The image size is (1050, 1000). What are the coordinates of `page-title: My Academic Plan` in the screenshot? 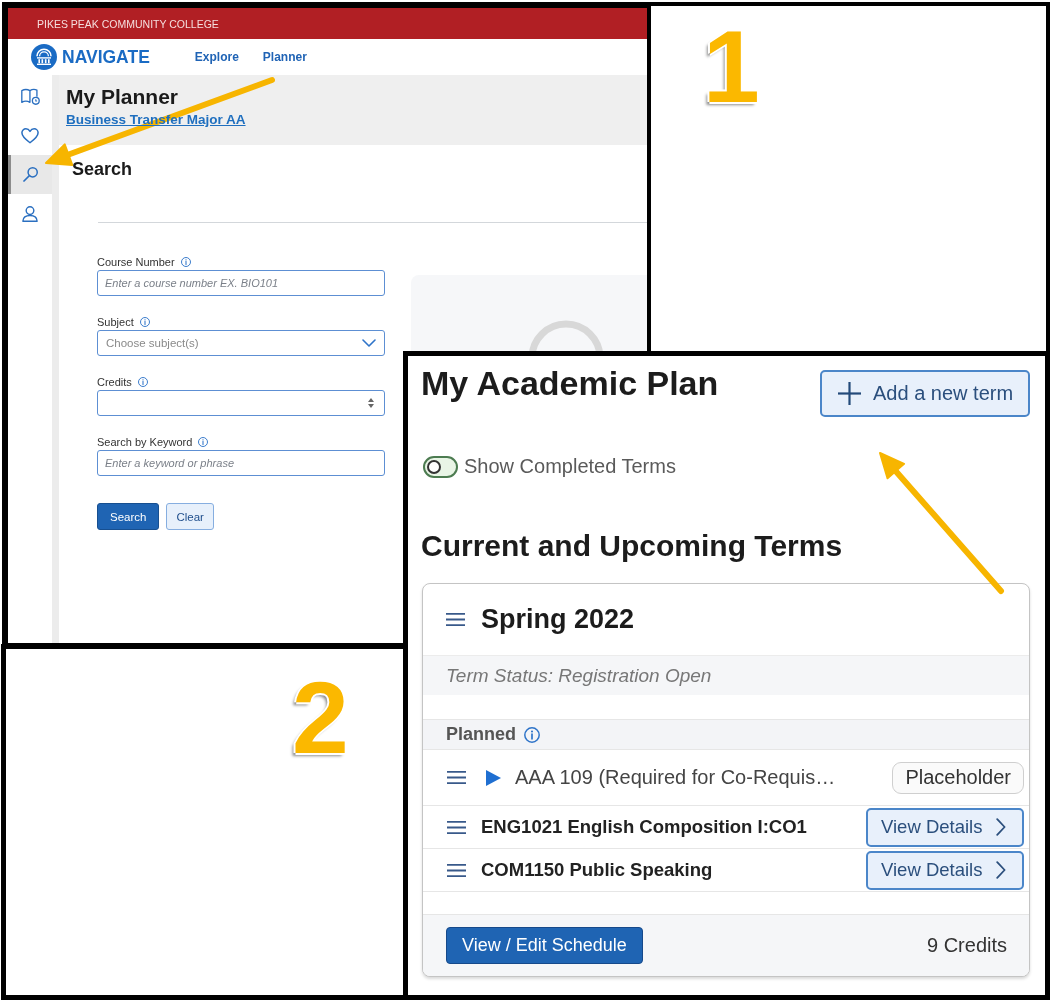 It's located at (570, 383).